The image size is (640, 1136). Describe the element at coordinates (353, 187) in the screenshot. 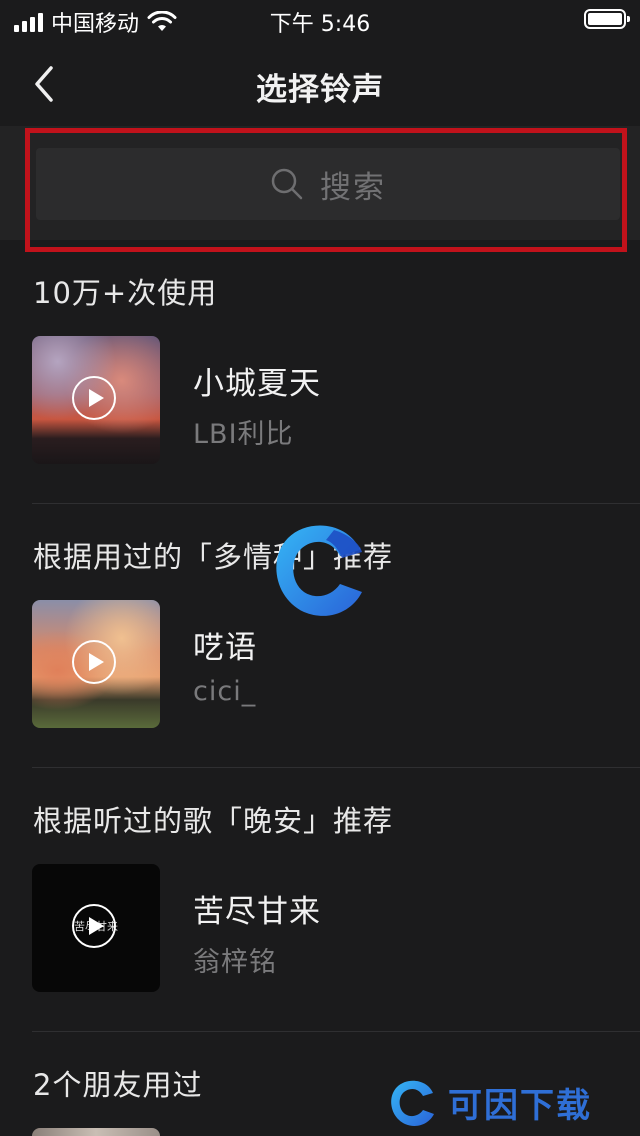

I see `search-placeholder: 搜索` at that location.